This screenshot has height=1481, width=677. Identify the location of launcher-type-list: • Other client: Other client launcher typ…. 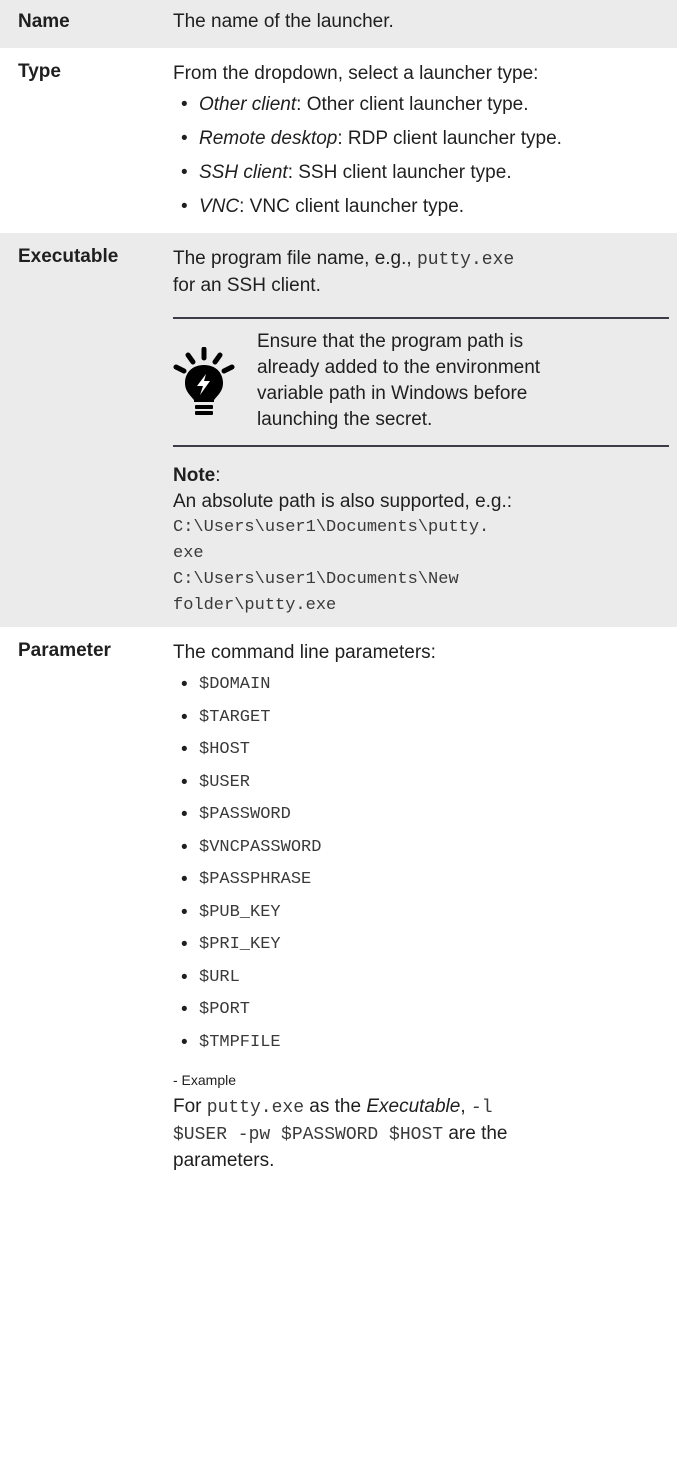
(421, 155).